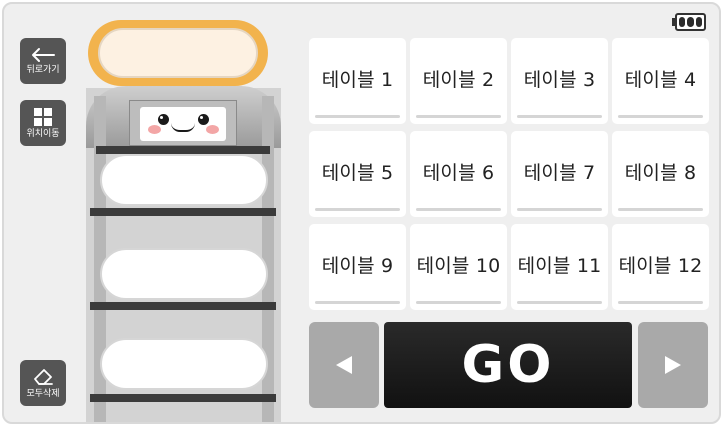  I want to click on robot-face, so click(183, 123).